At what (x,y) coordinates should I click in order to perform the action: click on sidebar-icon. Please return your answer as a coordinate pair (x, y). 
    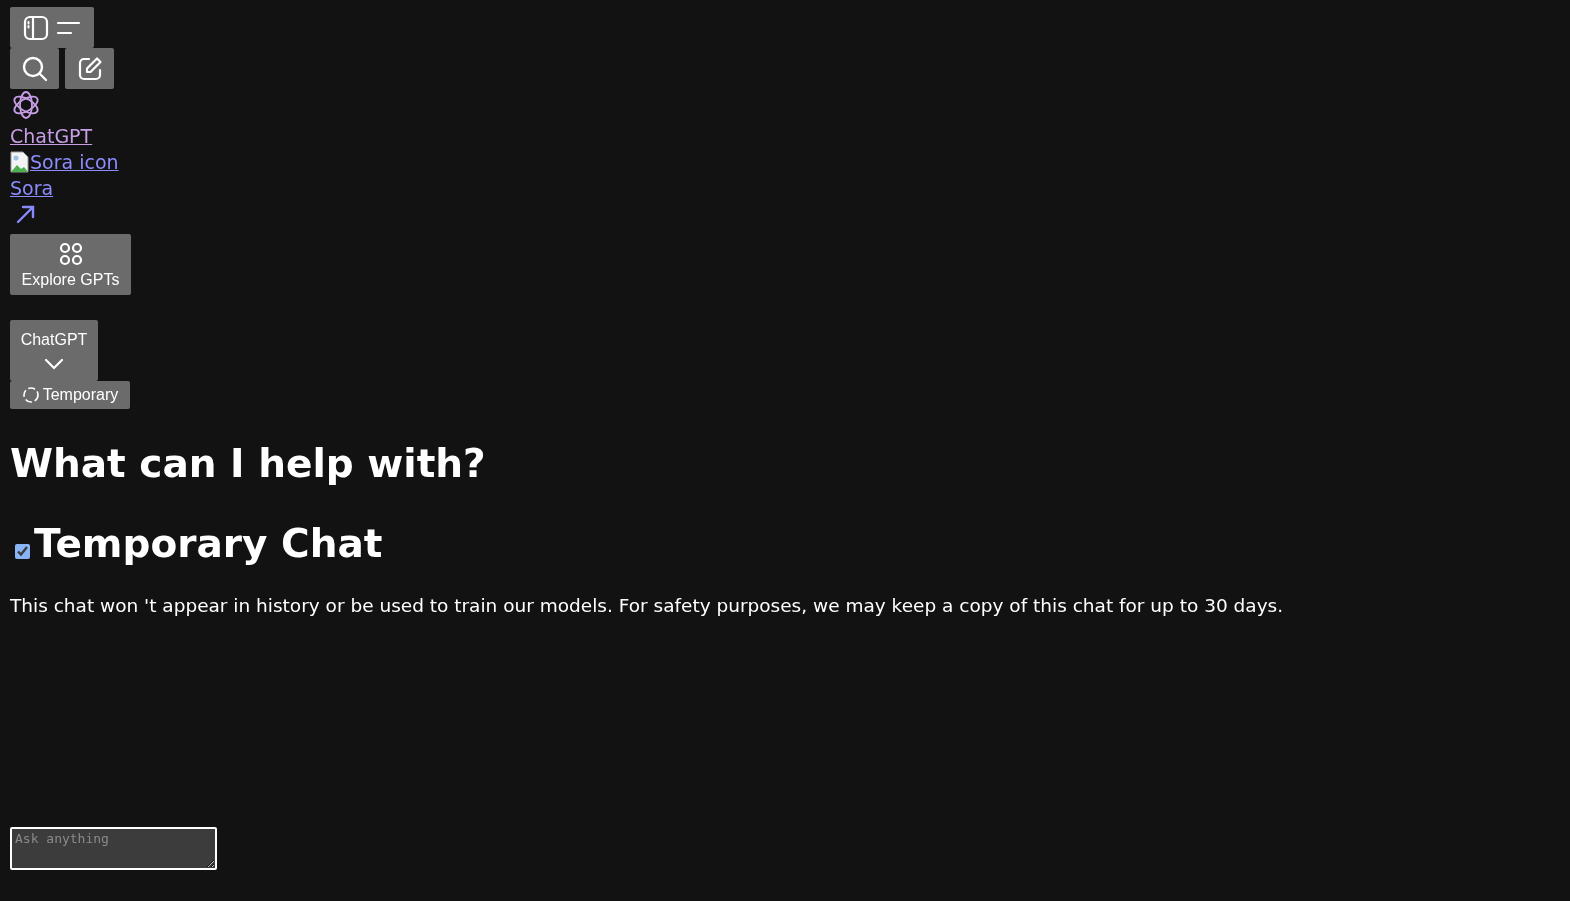
    Looking at the image, I should click on (36, 27).